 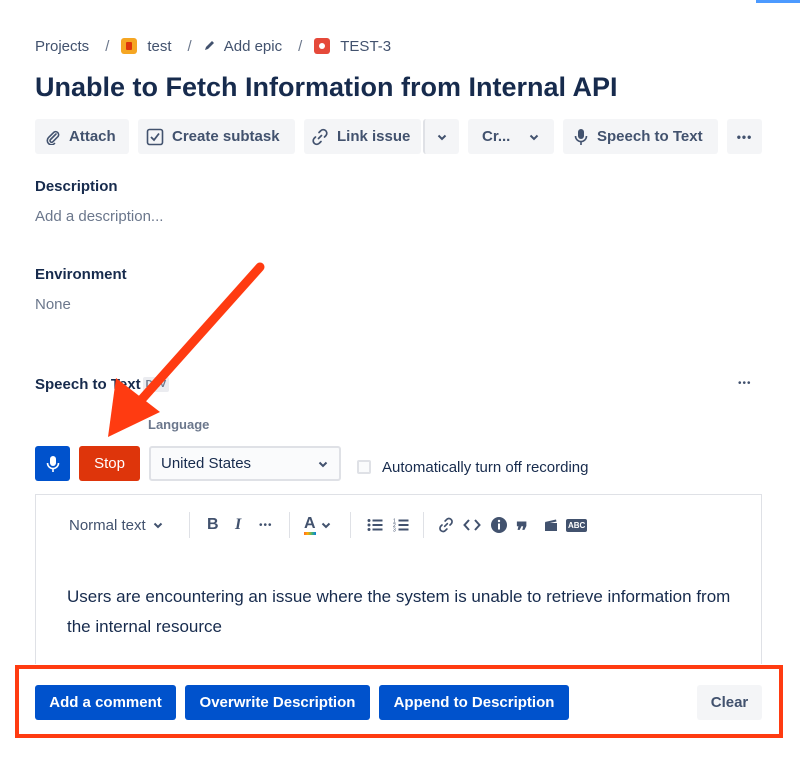 What do you see at coordinates (53, 304) in the screenshot?
I see `environment-value: None` at bounding box center [53, 304].